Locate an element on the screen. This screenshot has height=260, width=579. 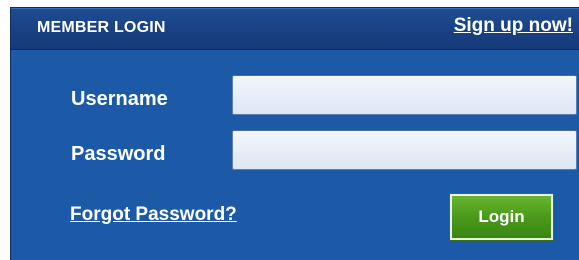
password-label: Password is located at coordinates (118, 154).